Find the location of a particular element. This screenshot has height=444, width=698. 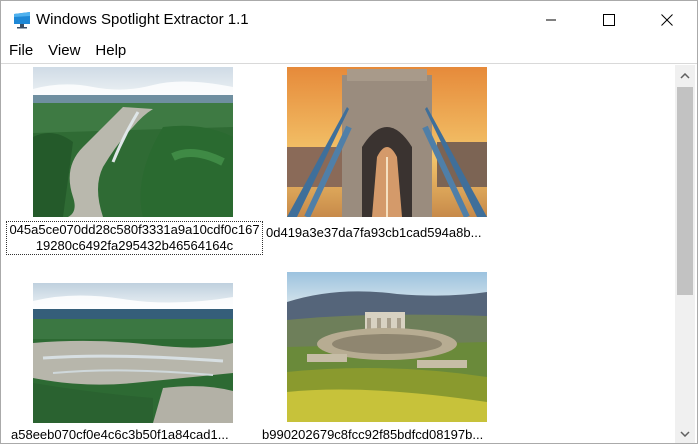

close-icon is located at coordinates (667, 20).